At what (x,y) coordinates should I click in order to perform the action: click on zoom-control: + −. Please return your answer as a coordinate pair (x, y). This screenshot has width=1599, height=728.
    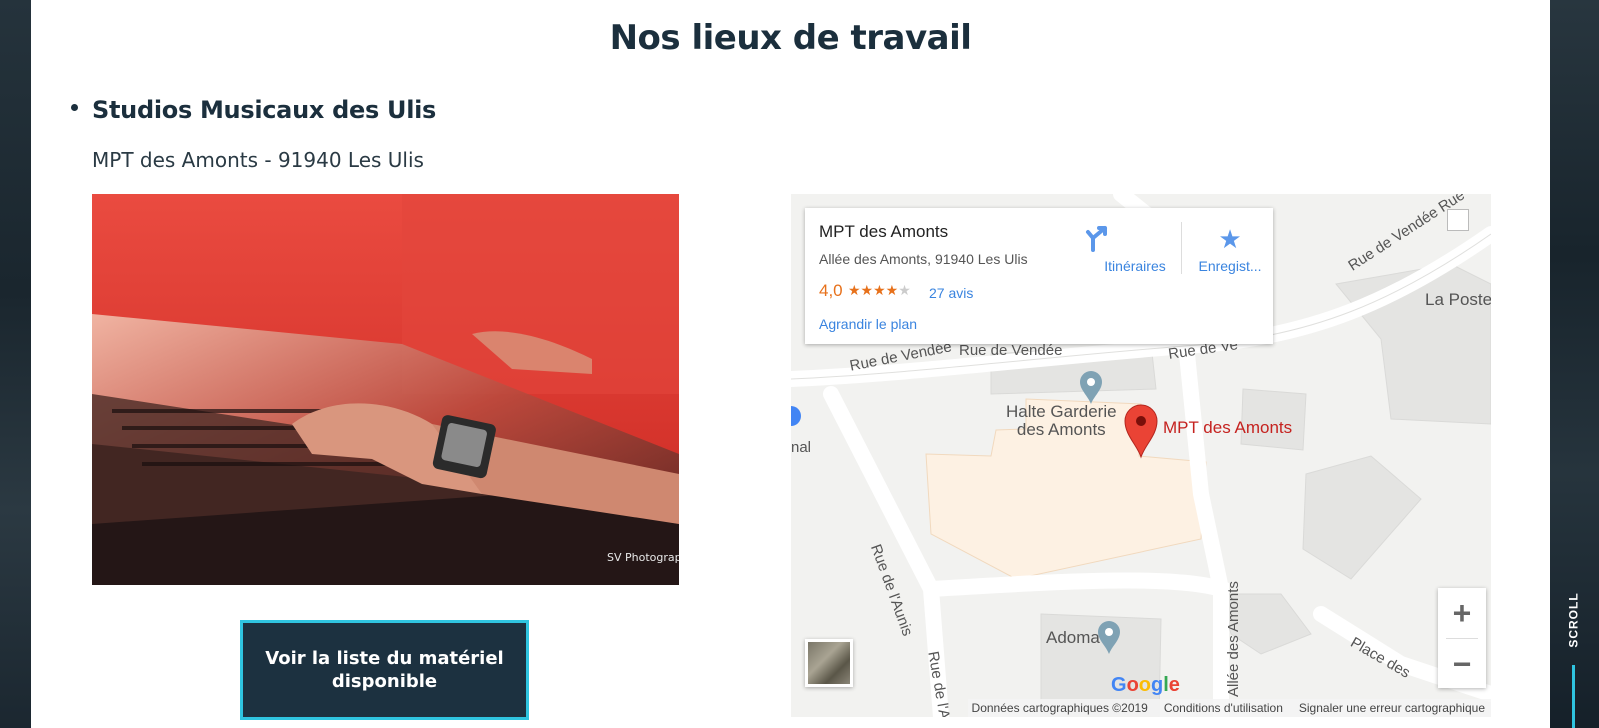
    Looking at the image, I should click on (1462, 638).